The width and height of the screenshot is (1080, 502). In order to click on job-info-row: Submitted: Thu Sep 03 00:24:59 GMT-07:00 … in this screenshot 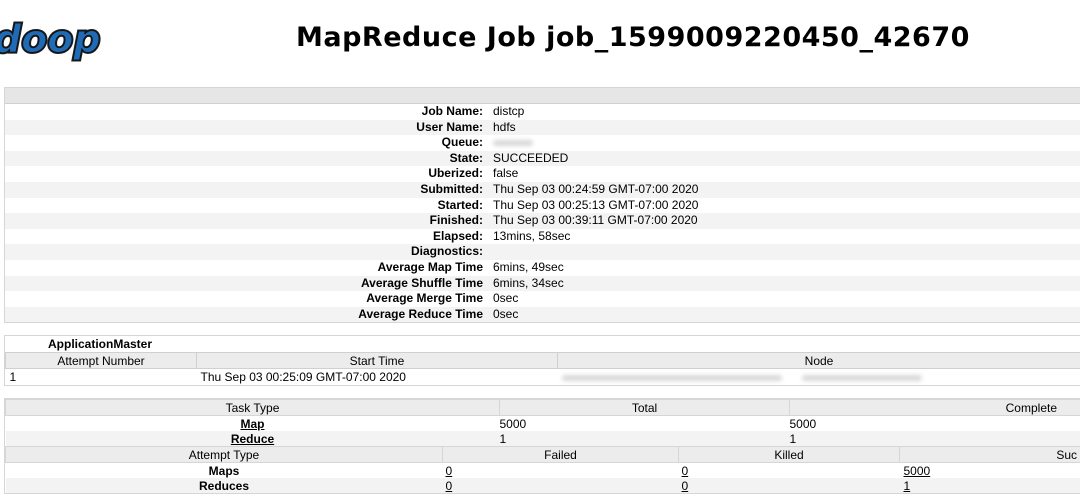, I will do `click(542, 189)`.